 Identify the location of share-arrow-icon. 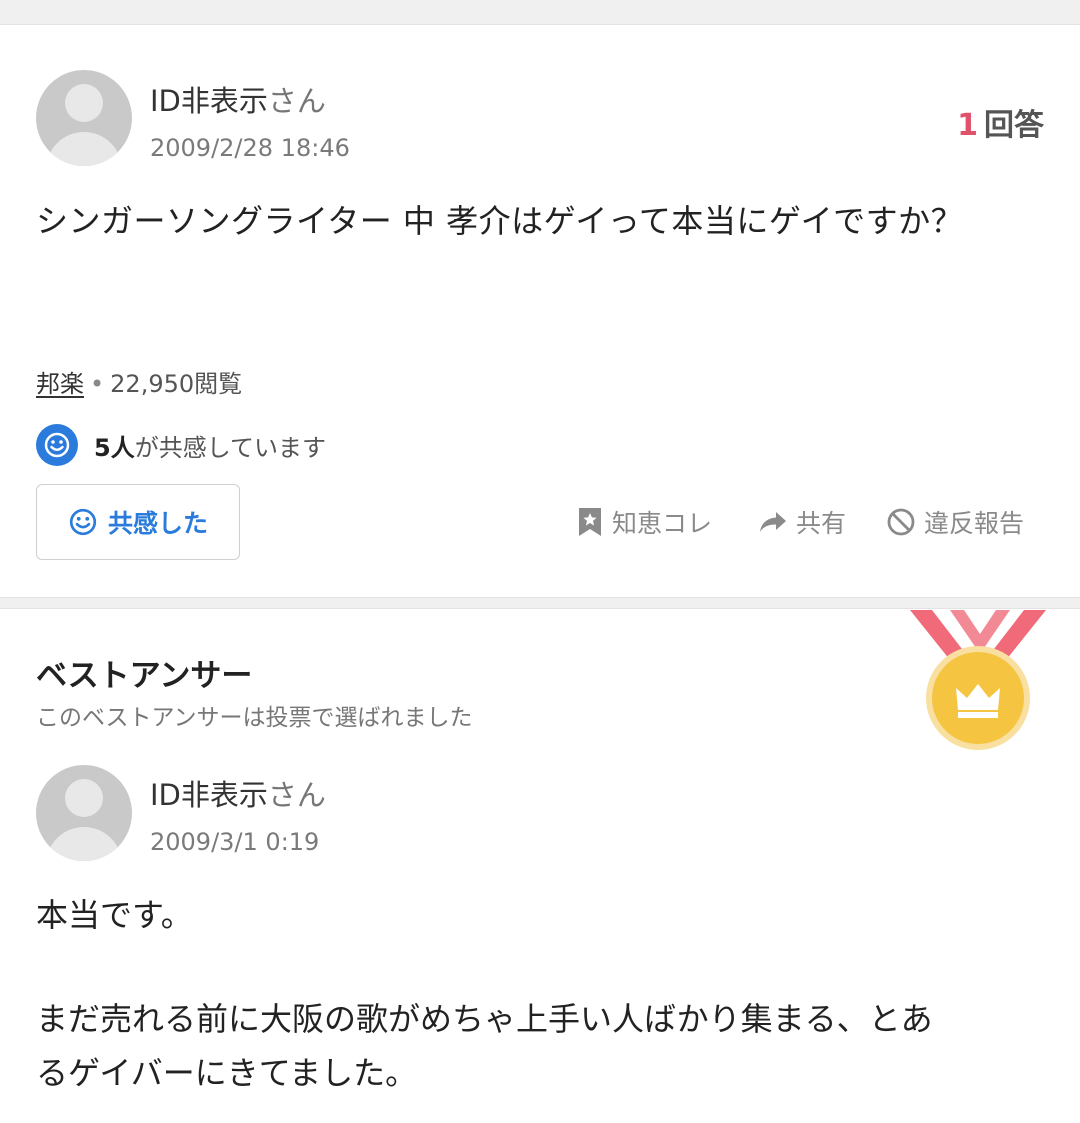
(773, 522).